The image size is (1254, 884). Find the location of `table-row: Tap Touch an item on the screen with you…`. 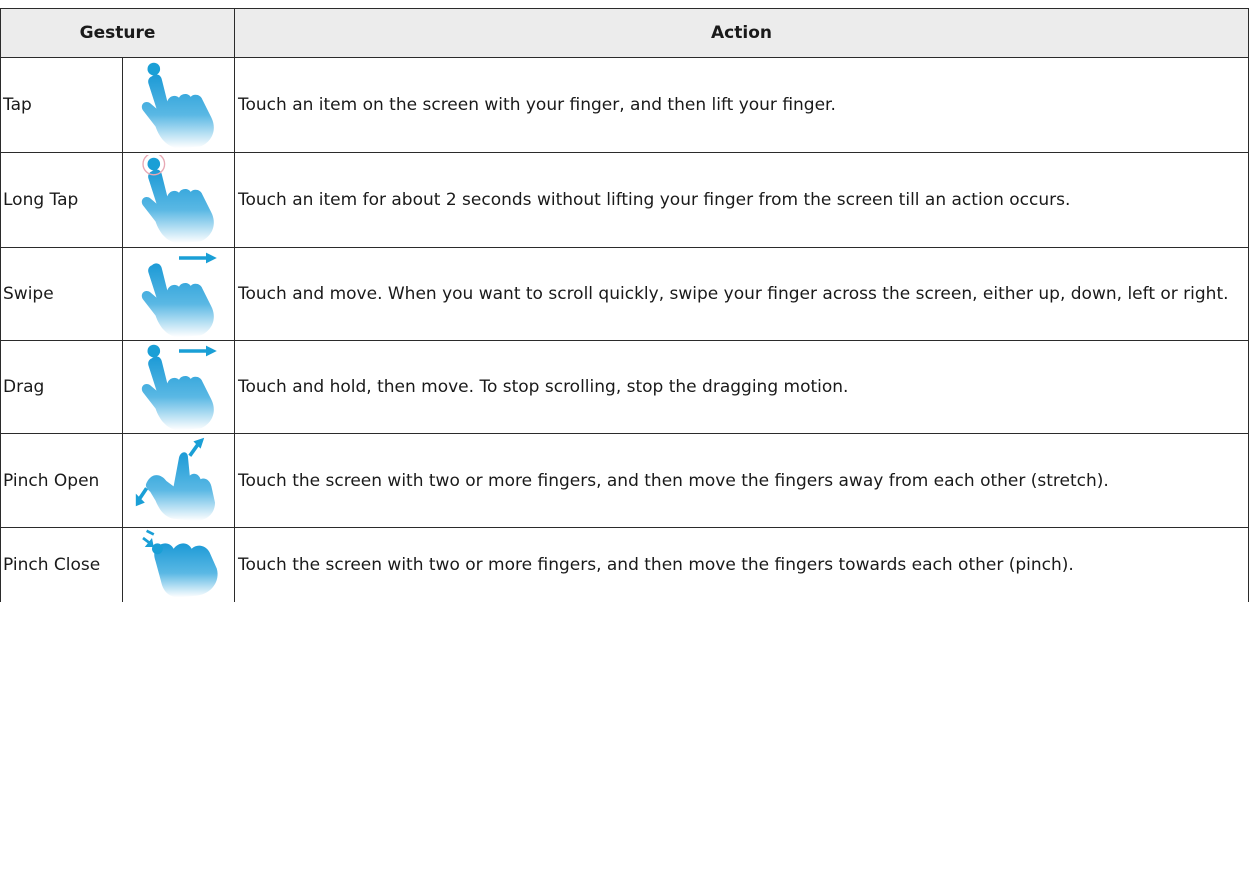

table-row: Tap Touch an item on the screen with you… is located at coordinates (624, 105).